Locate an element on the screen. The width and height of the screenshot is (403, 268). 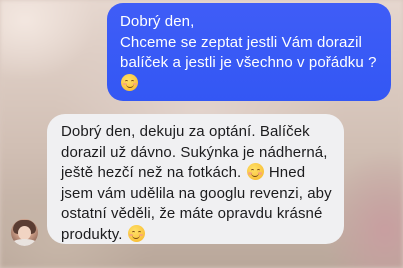
message-line: jsem vám udělila na googlu revenzi, aby is located at coordinates (196, 193).